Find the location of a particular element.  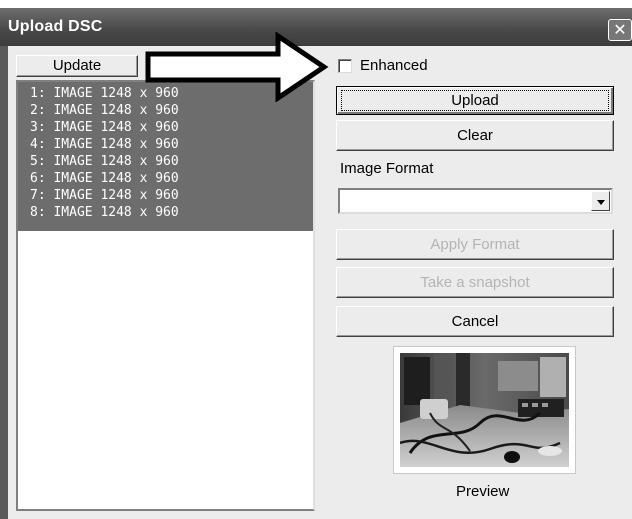

image-format-dropdown-button is located at coordinates (600, 201).